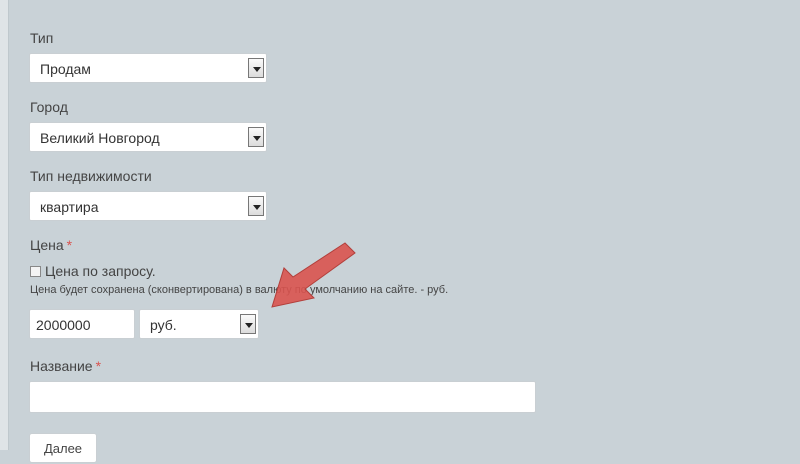 The width and height of the screenshot is (800, 464). What do you see at coordinates (65, 69) in the screenshot?
I see `type-select-value: Продам` at bounding box center [65, 69].